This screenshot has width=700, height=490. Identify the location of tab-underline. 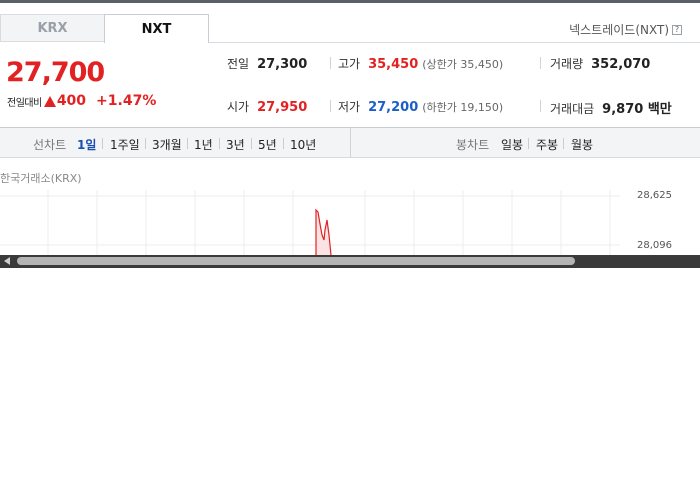
(454, 42).